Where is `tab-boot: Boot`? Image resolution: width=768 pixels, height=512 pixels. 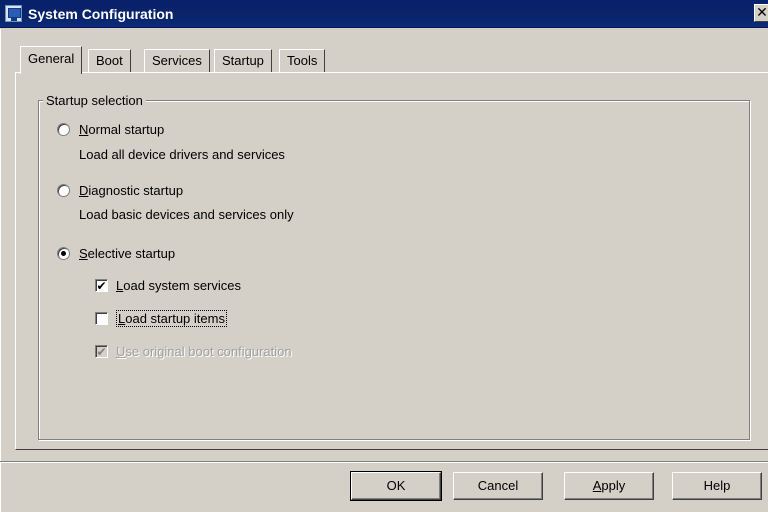
tab-boot: Boot is located at coordinates (109, 60).